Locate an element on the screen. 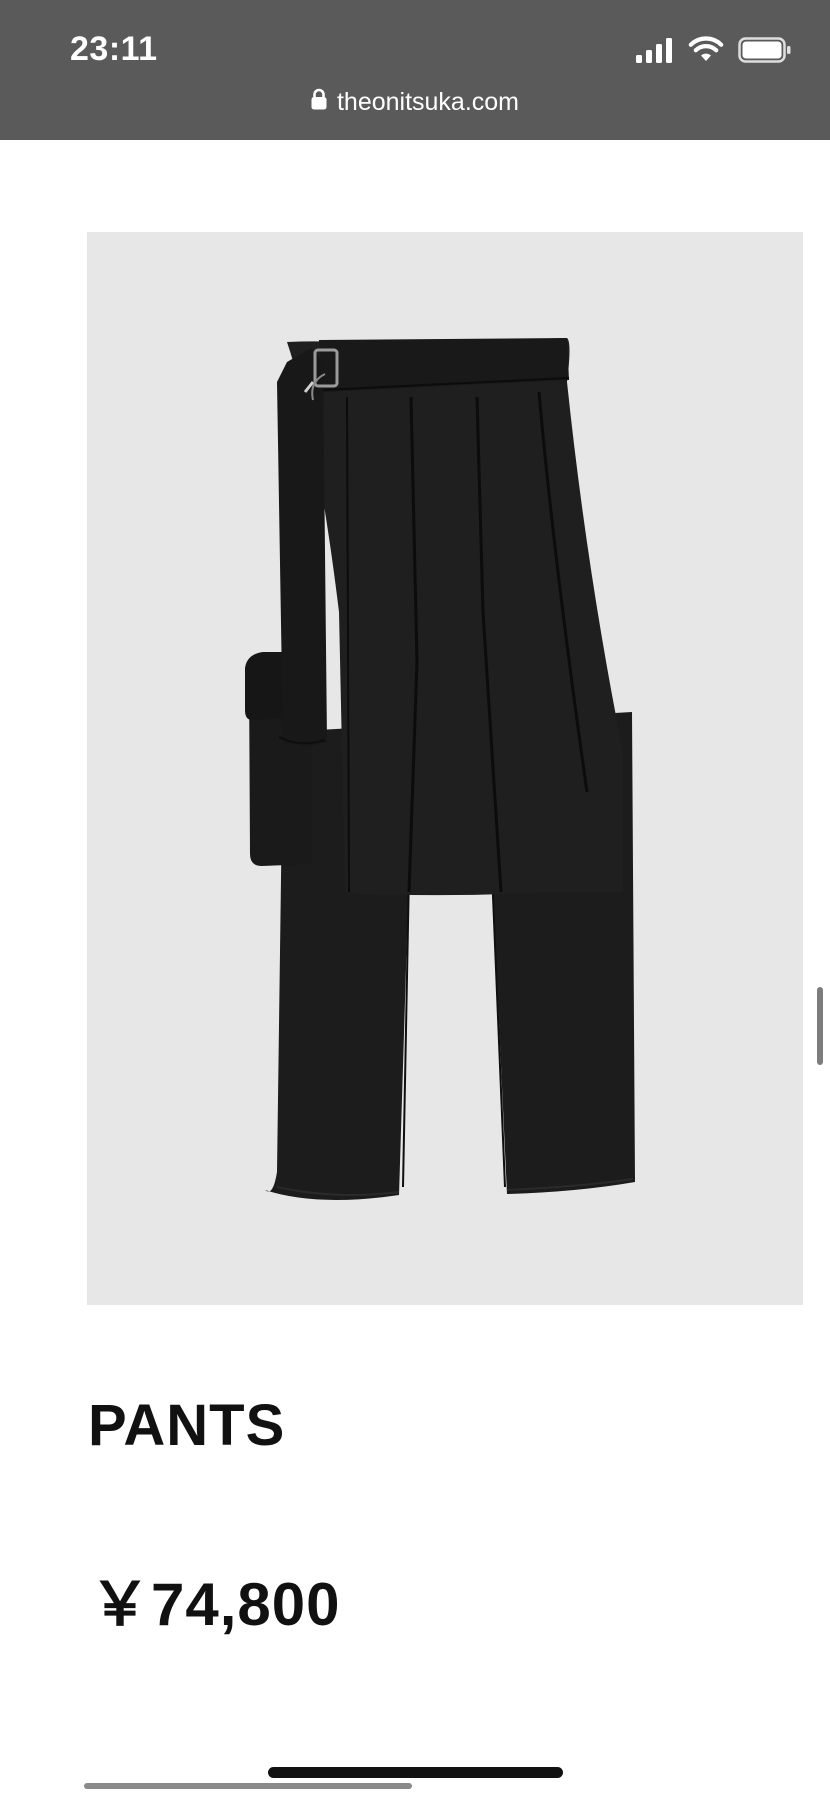  home-indicator is located at coordinates (415, 1772).